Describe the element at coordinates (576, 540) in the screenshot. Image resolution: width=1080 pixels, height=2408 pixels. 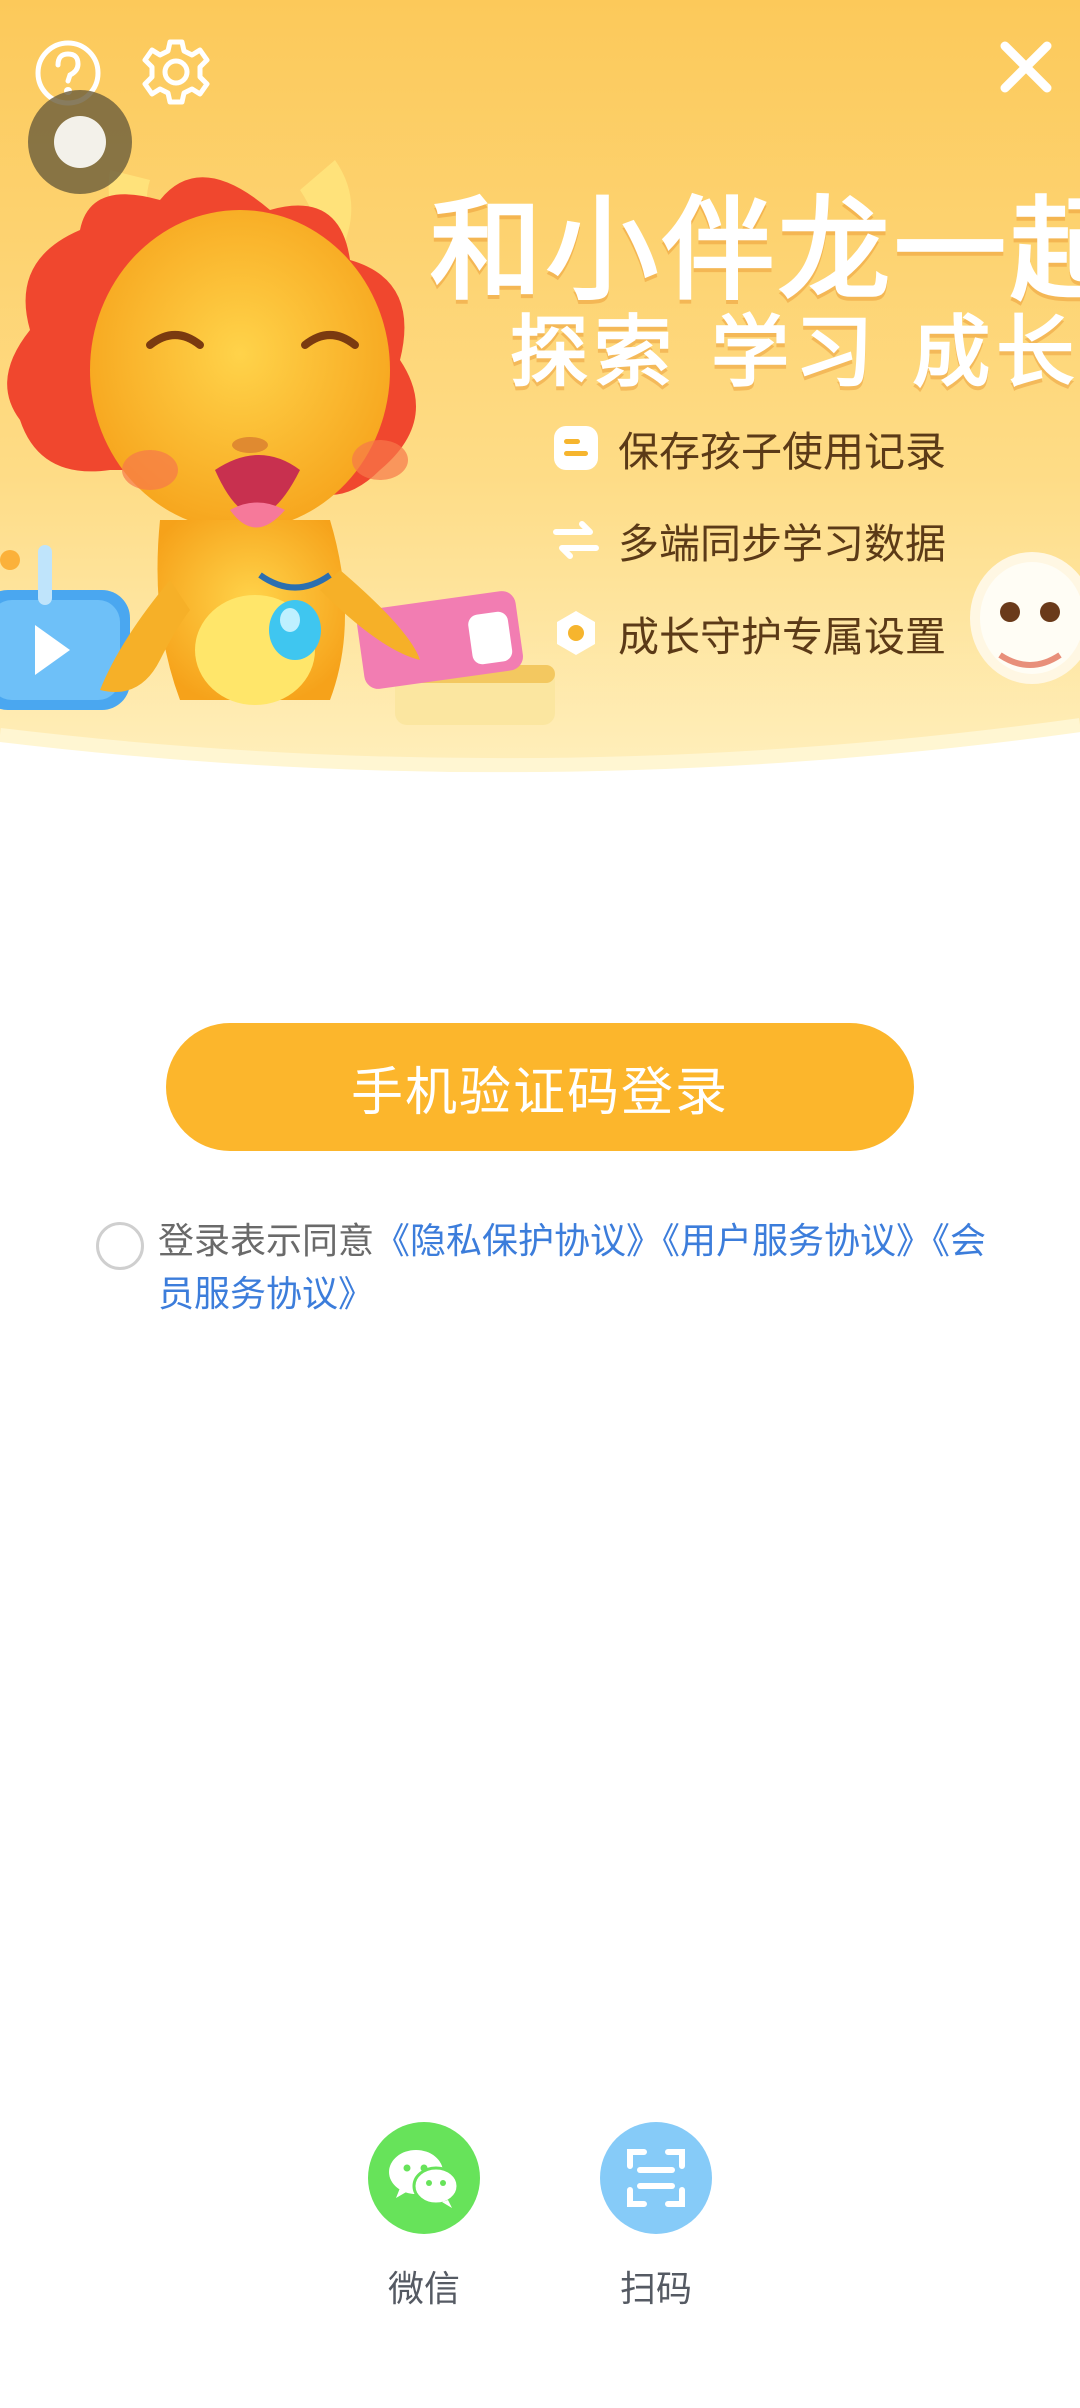
I see `sync-arrows-icon` at that location.